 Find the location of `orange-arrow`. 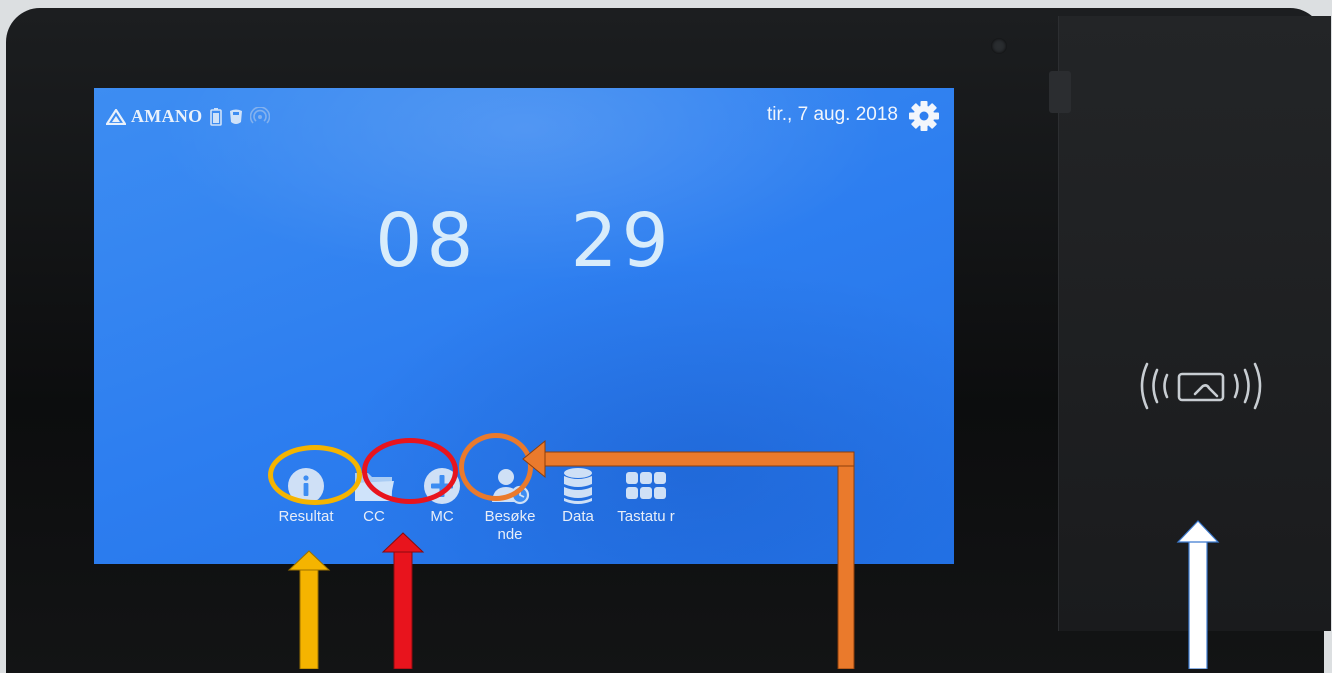

orange-arrow is located at coordinates (688, 554).